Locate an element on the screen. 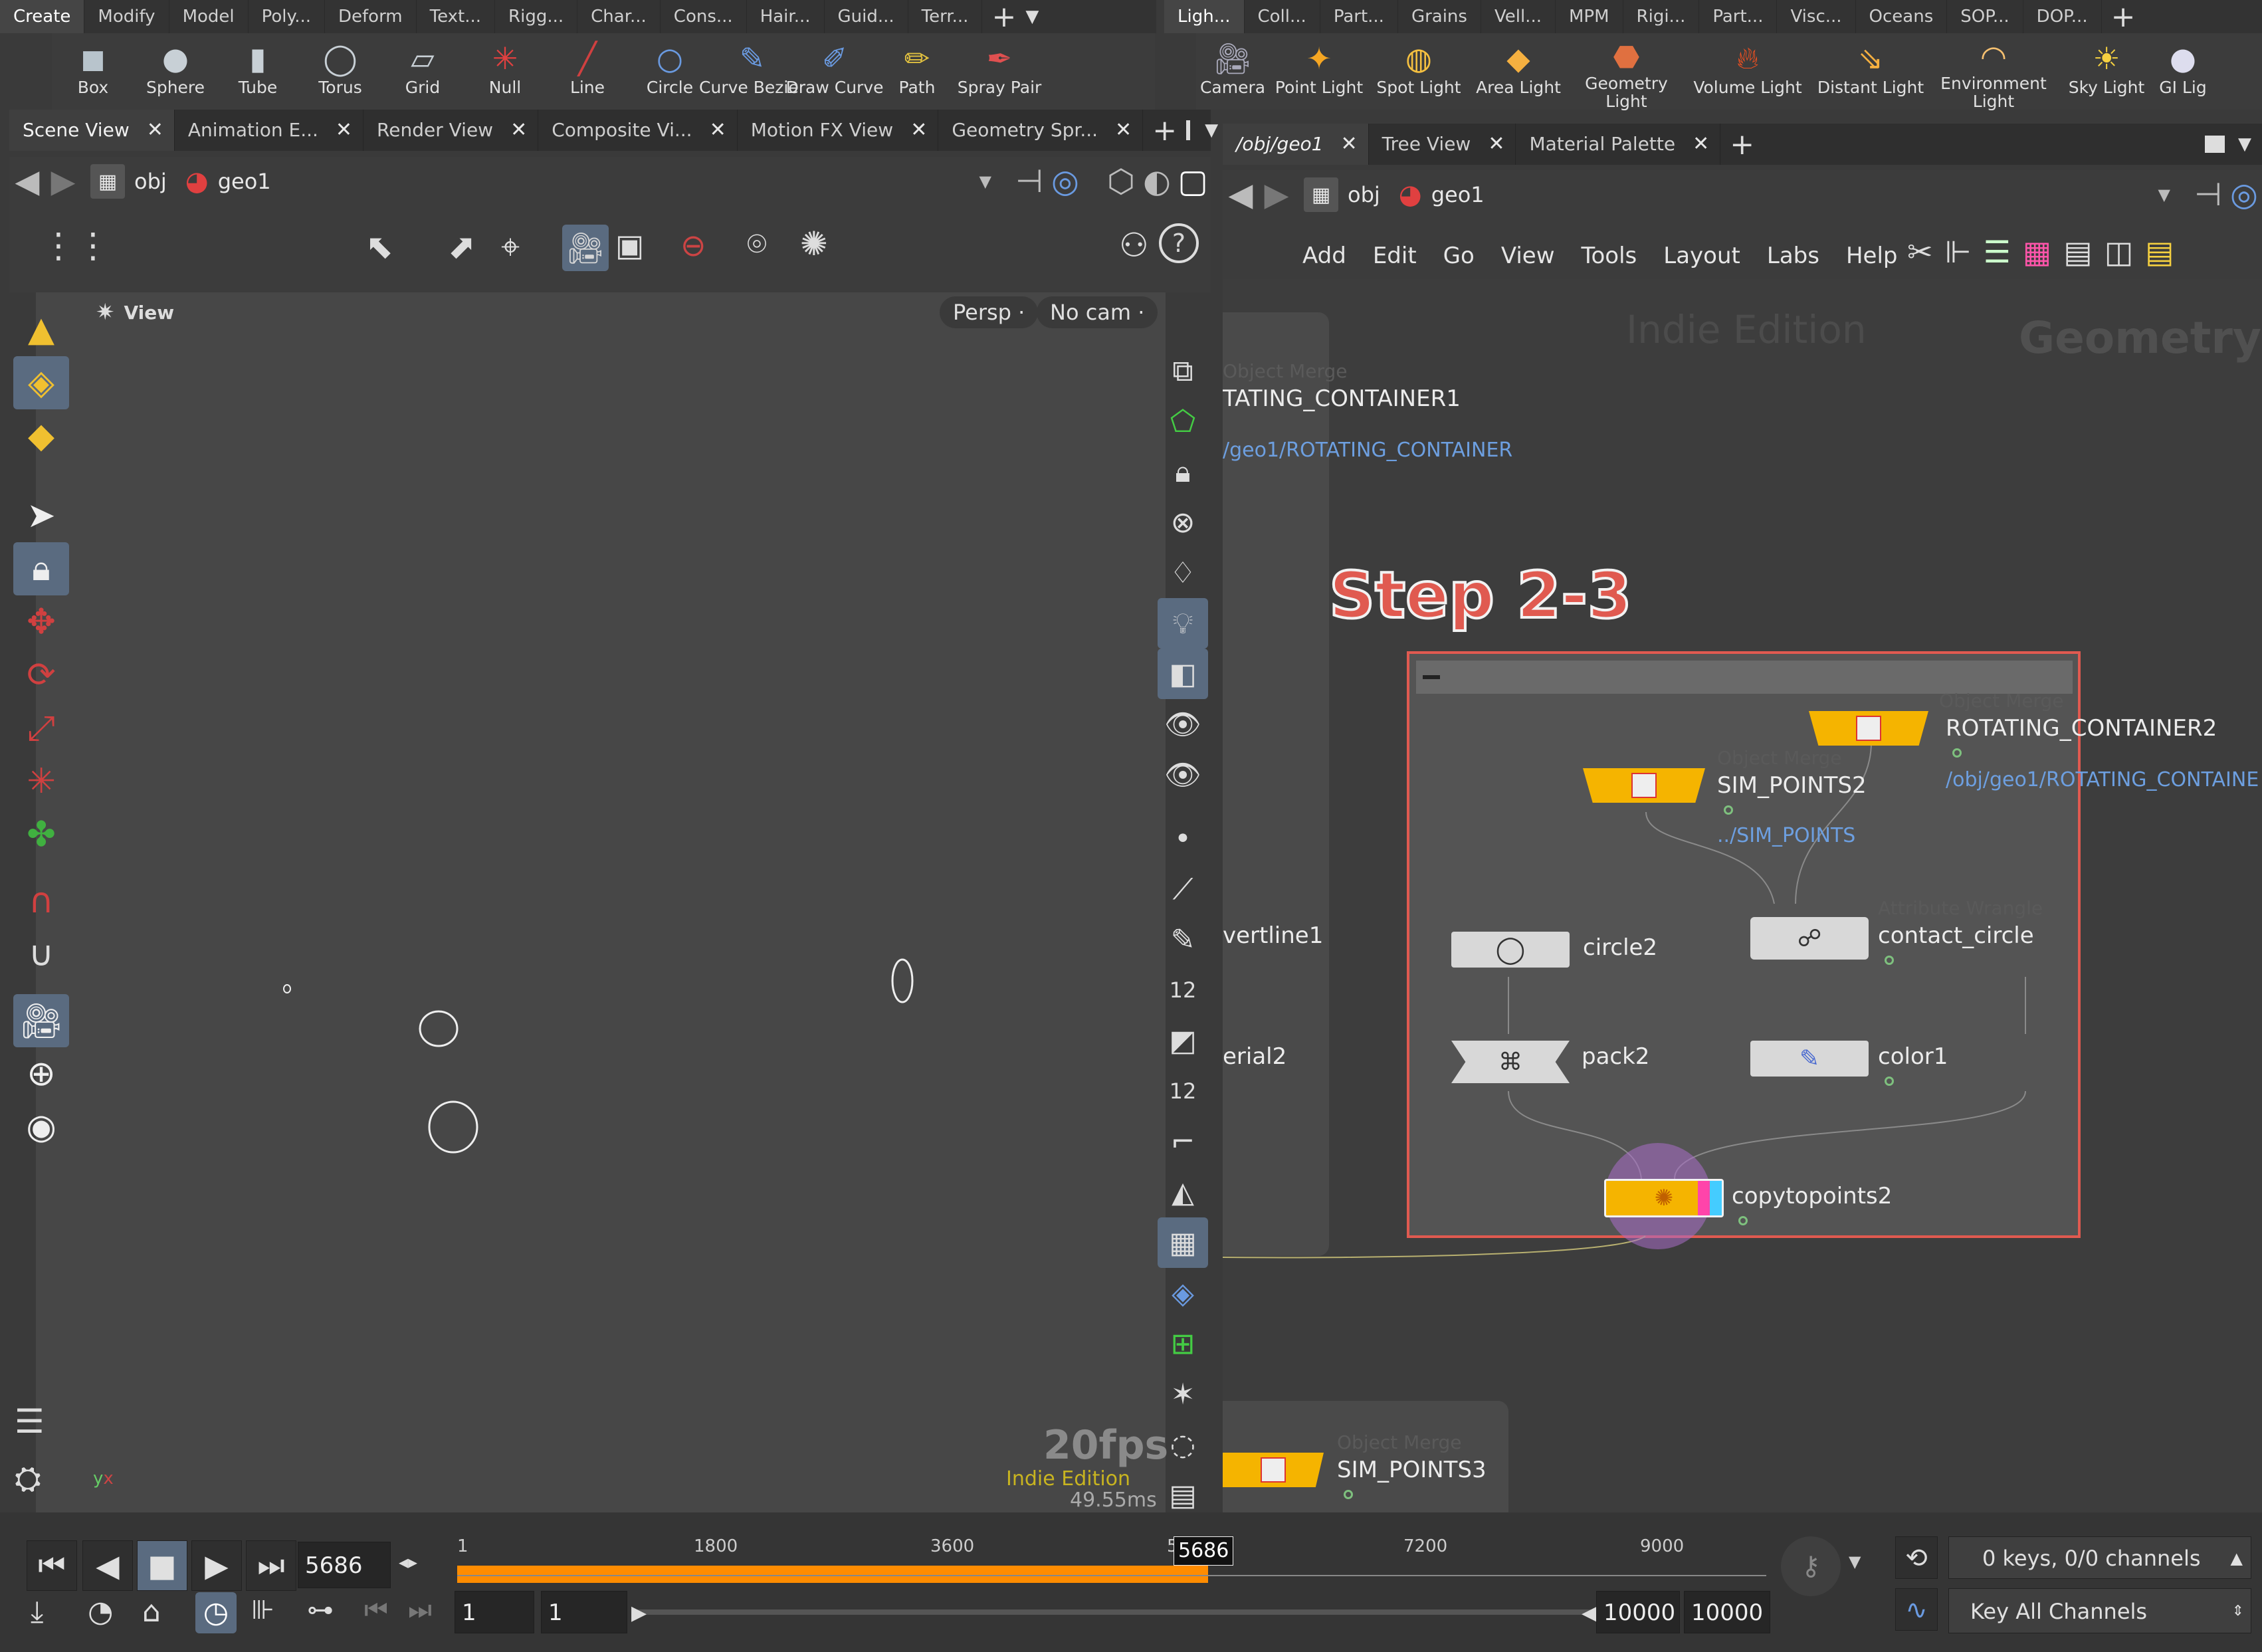  play-button: ▶ is located at coordinates (216, 1565).